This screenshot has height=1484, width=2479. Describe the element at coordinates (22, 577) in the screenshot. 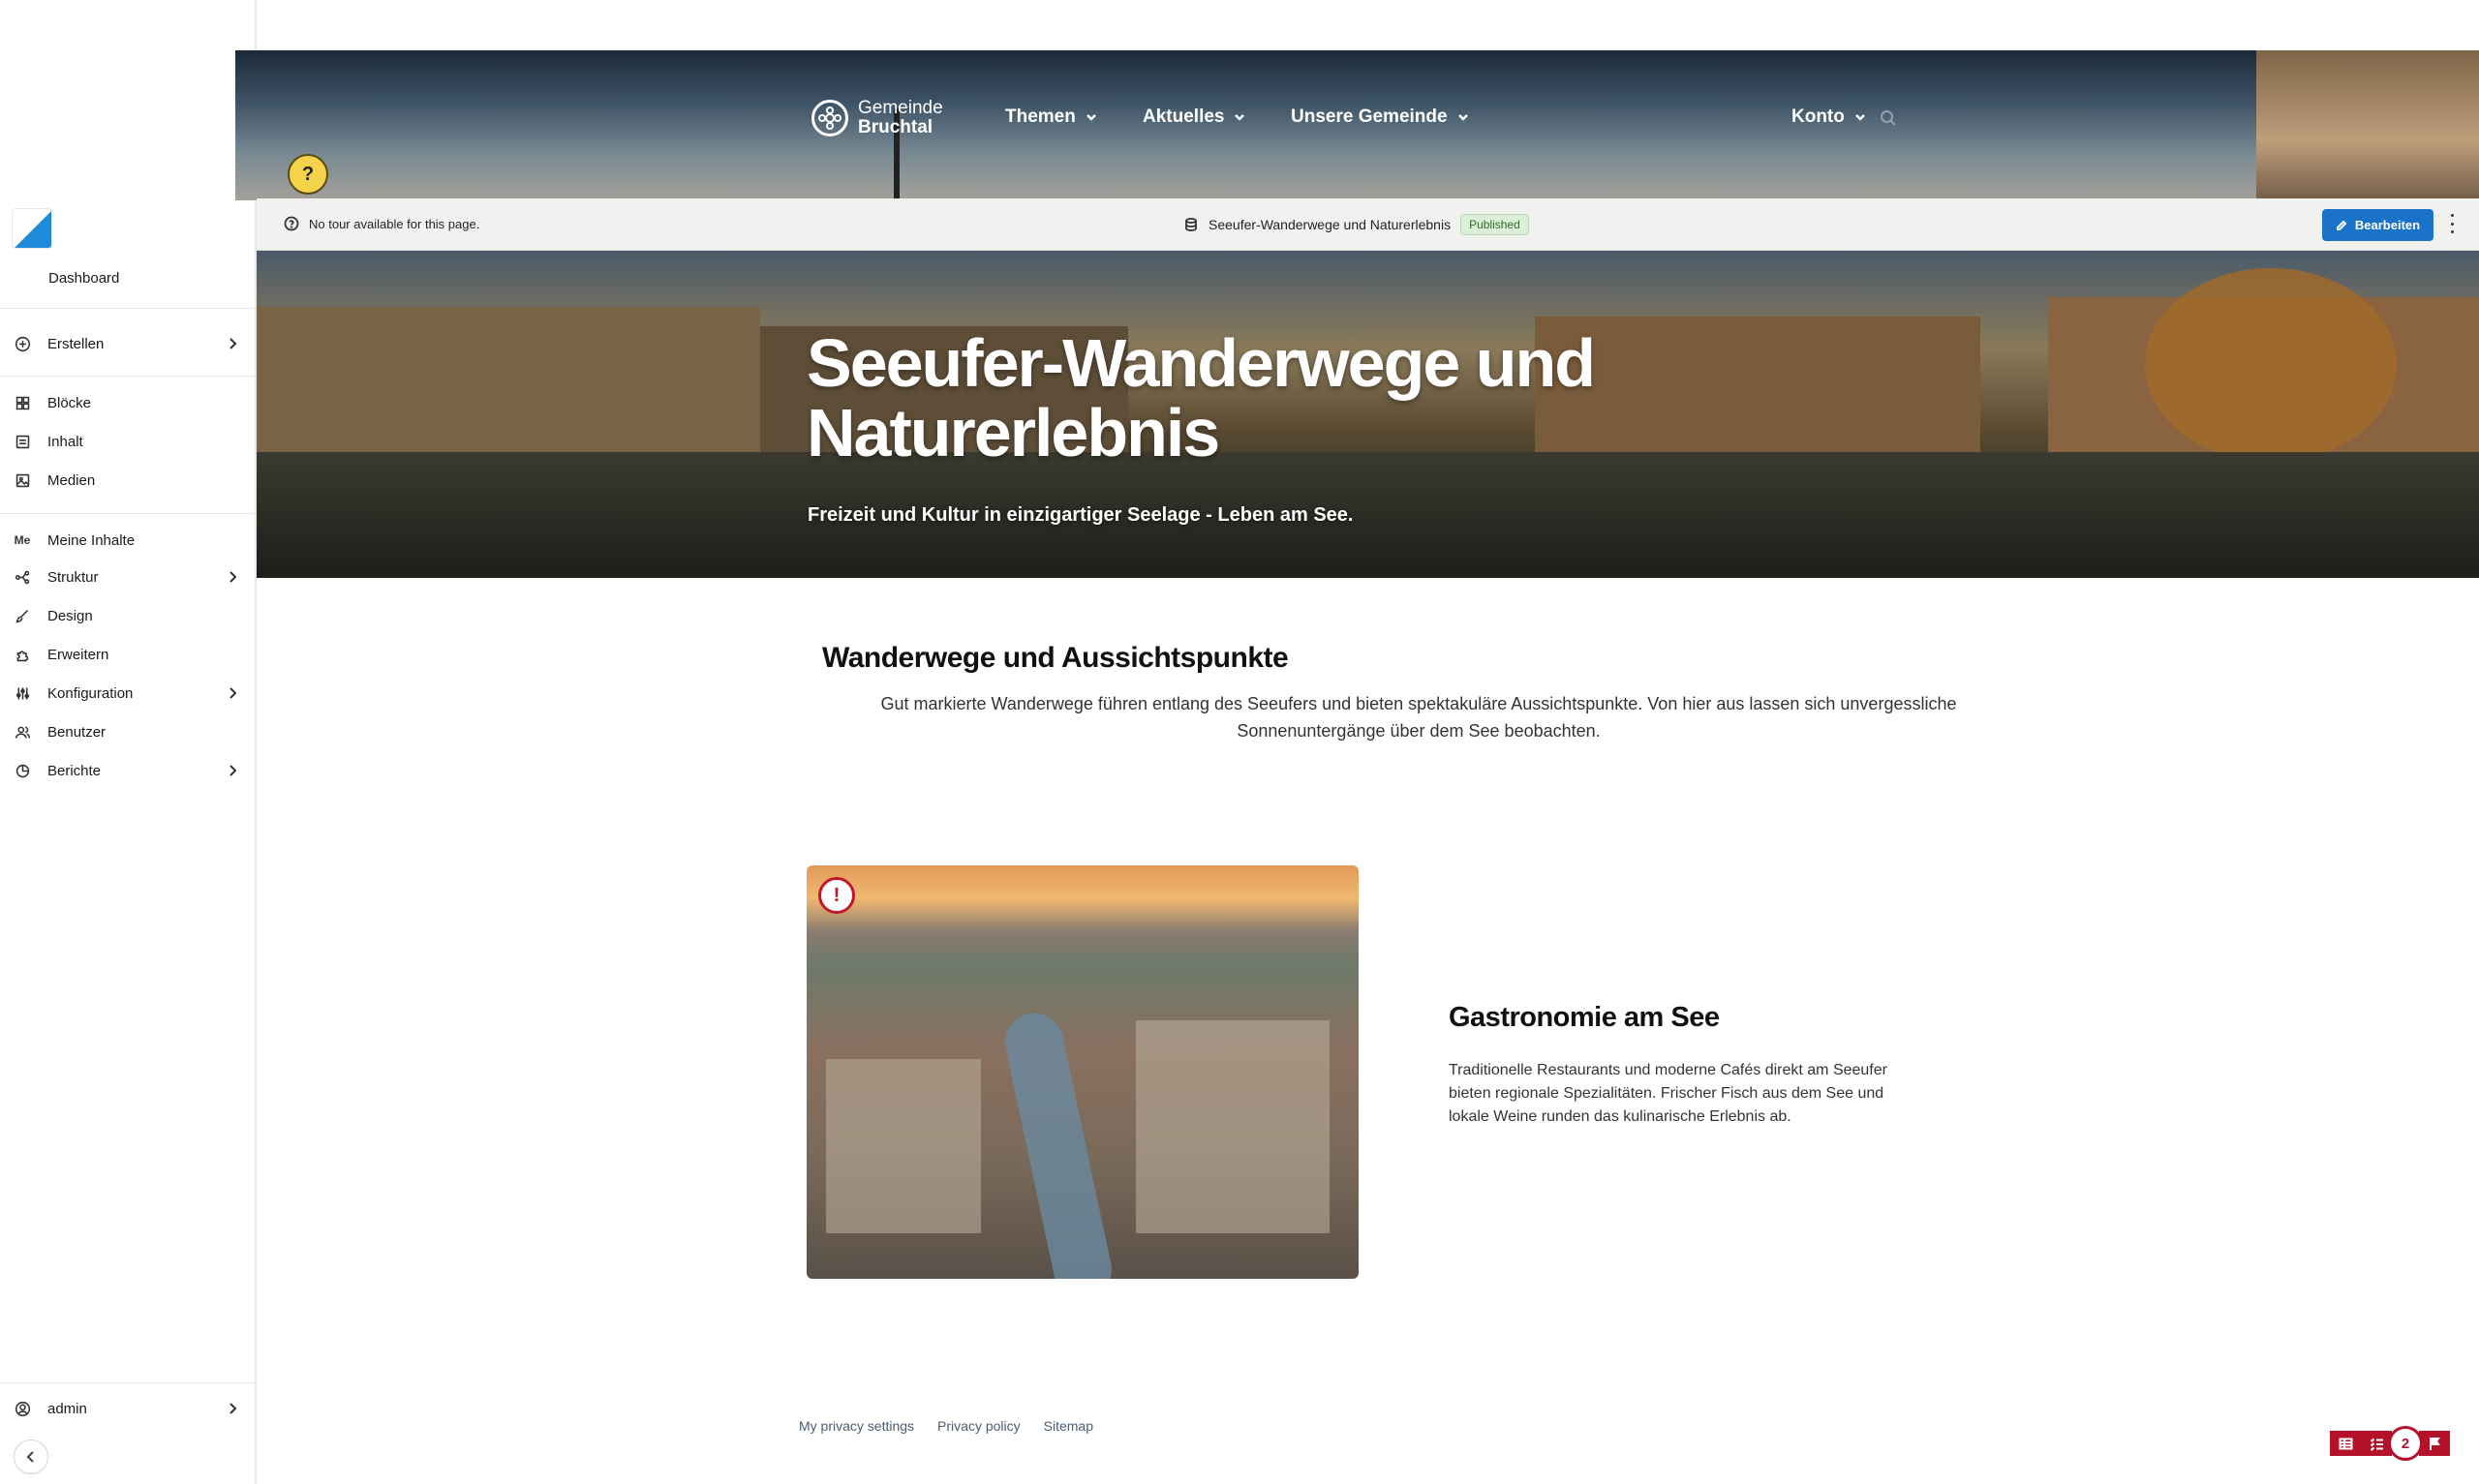

I see `structure-icon` at that location.